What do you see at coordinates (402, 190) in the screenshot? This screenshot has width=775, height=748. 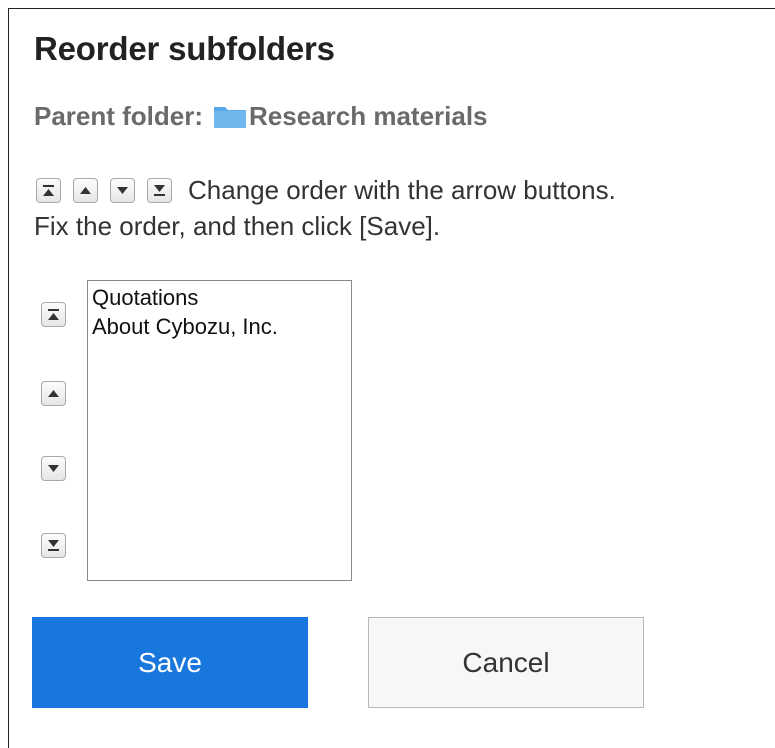 I see `instruction-line-1: Change order with the arrow buttons.` at bounding box center [402, 190].